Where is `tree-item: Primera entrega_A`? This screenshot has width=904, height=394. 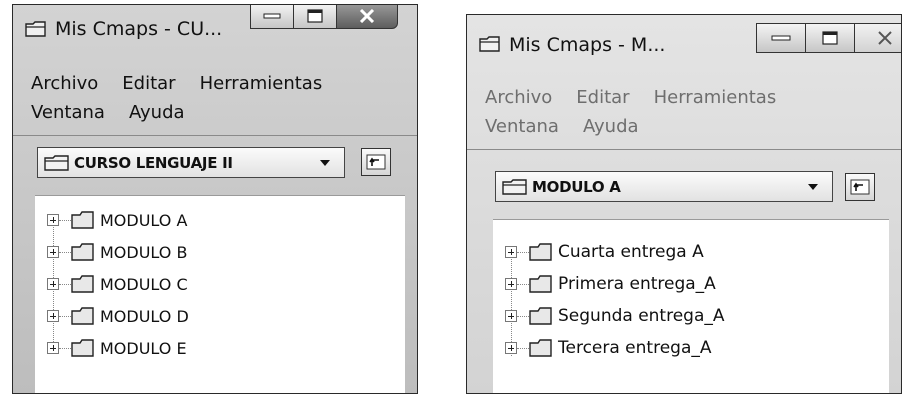 tree-item: Primera entrega_A is located at coordinates (691, 284).